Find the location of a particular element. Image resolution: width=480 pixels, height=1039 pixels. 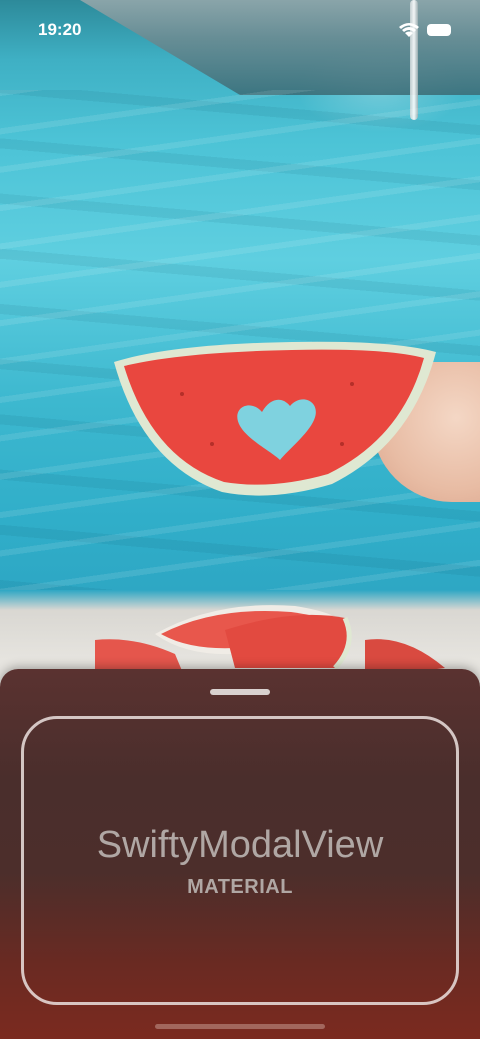

home-indicator is located at coordinates (240, 1026).